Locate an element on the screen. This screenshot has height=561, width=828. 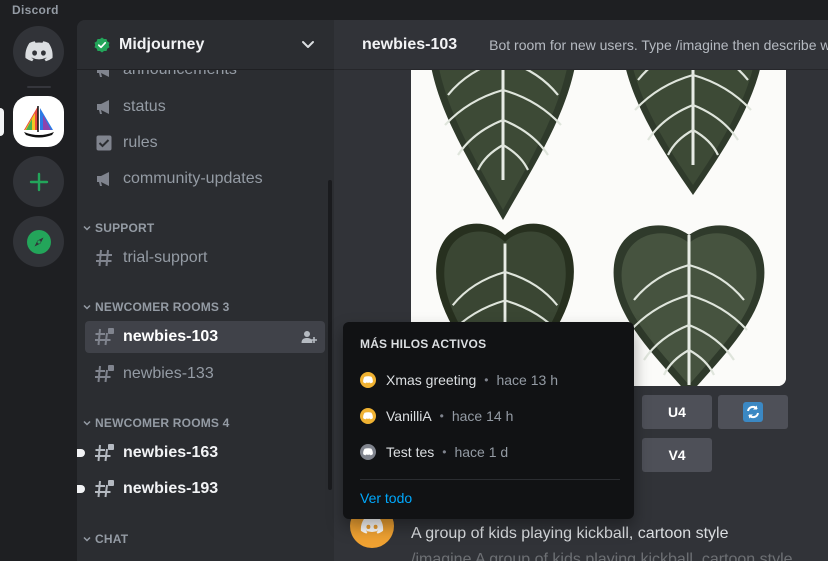
channel-trial-support: trial-support is located at coordinates (205, 258).